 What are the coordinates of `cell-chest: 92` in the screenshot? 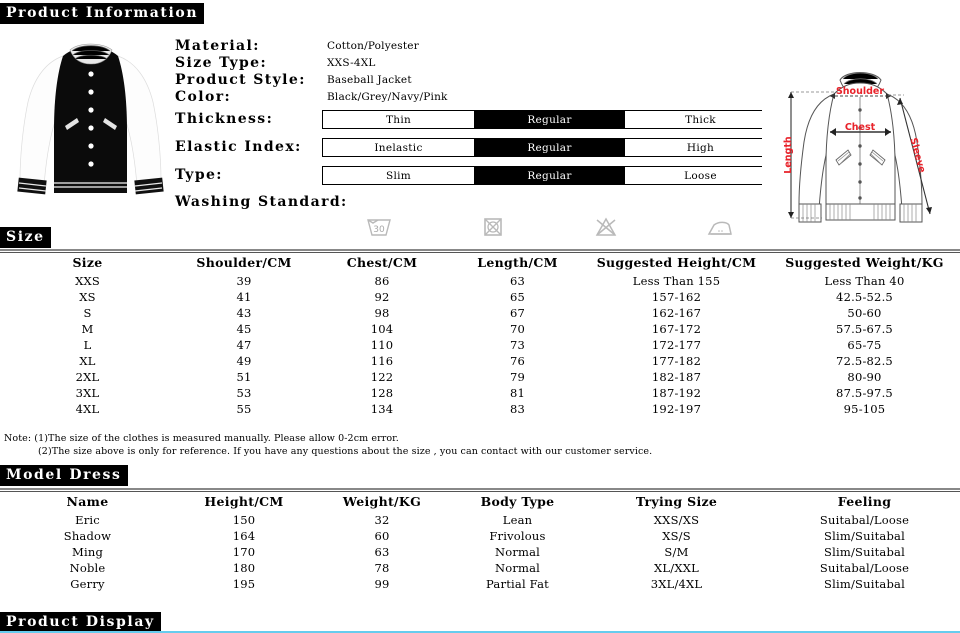 It's located at (382, 297).